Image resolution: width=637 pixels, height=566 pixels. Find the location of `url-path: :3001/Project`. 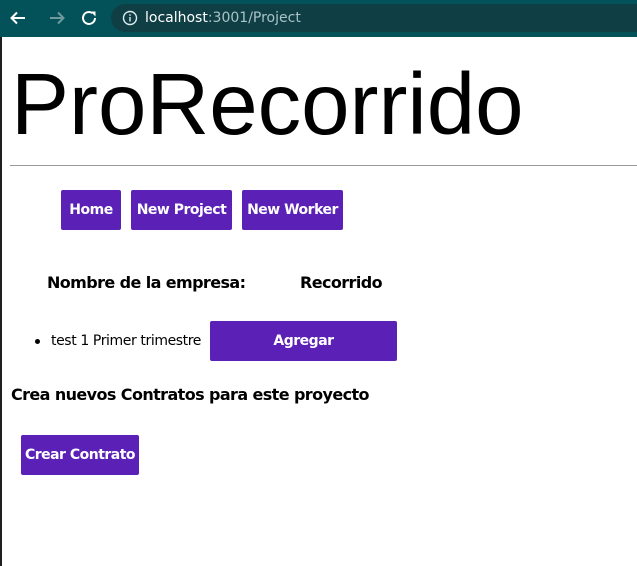

url-path: :3001/Project is located at coordinates (254, 18).